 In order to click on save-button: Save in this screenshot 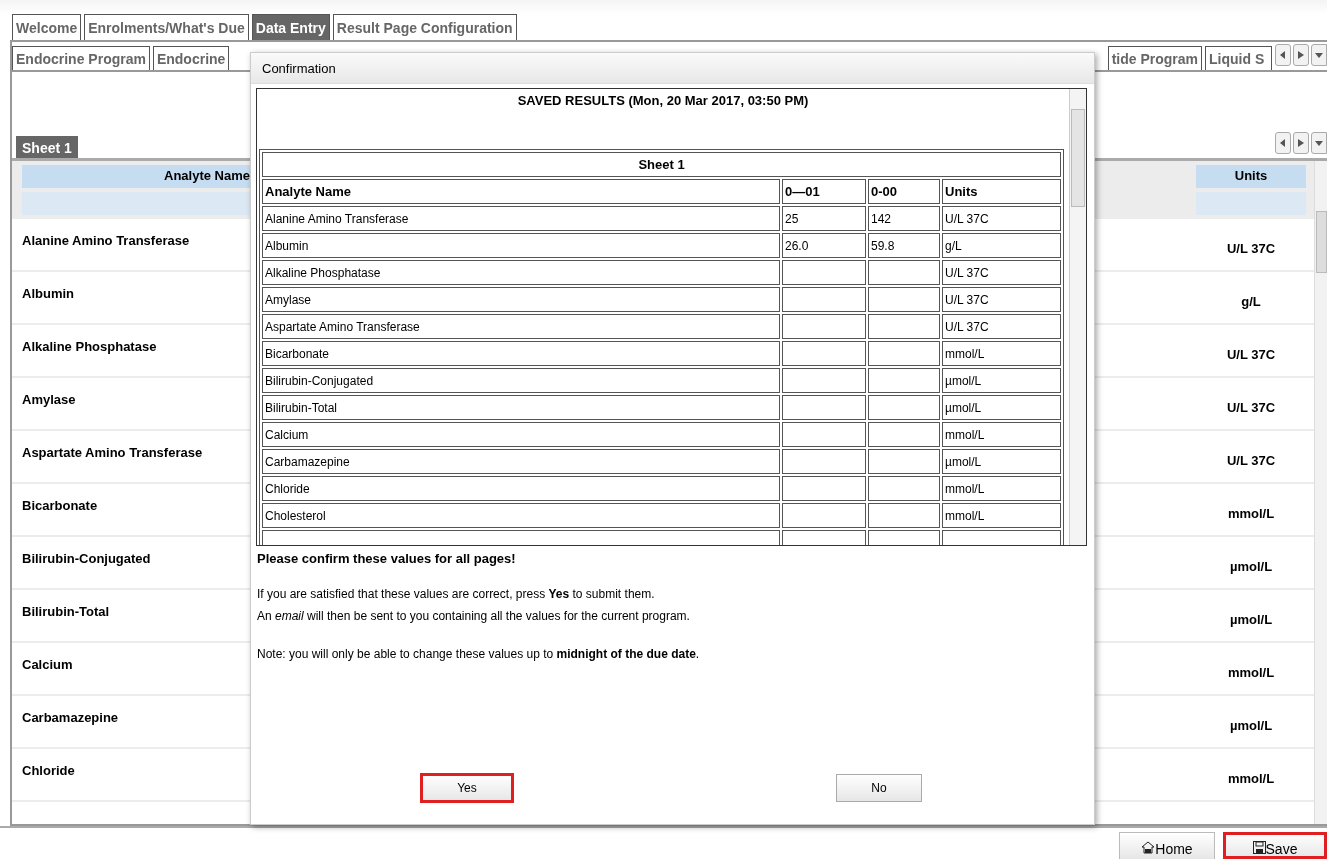, I will do `click(1275, 845)`.